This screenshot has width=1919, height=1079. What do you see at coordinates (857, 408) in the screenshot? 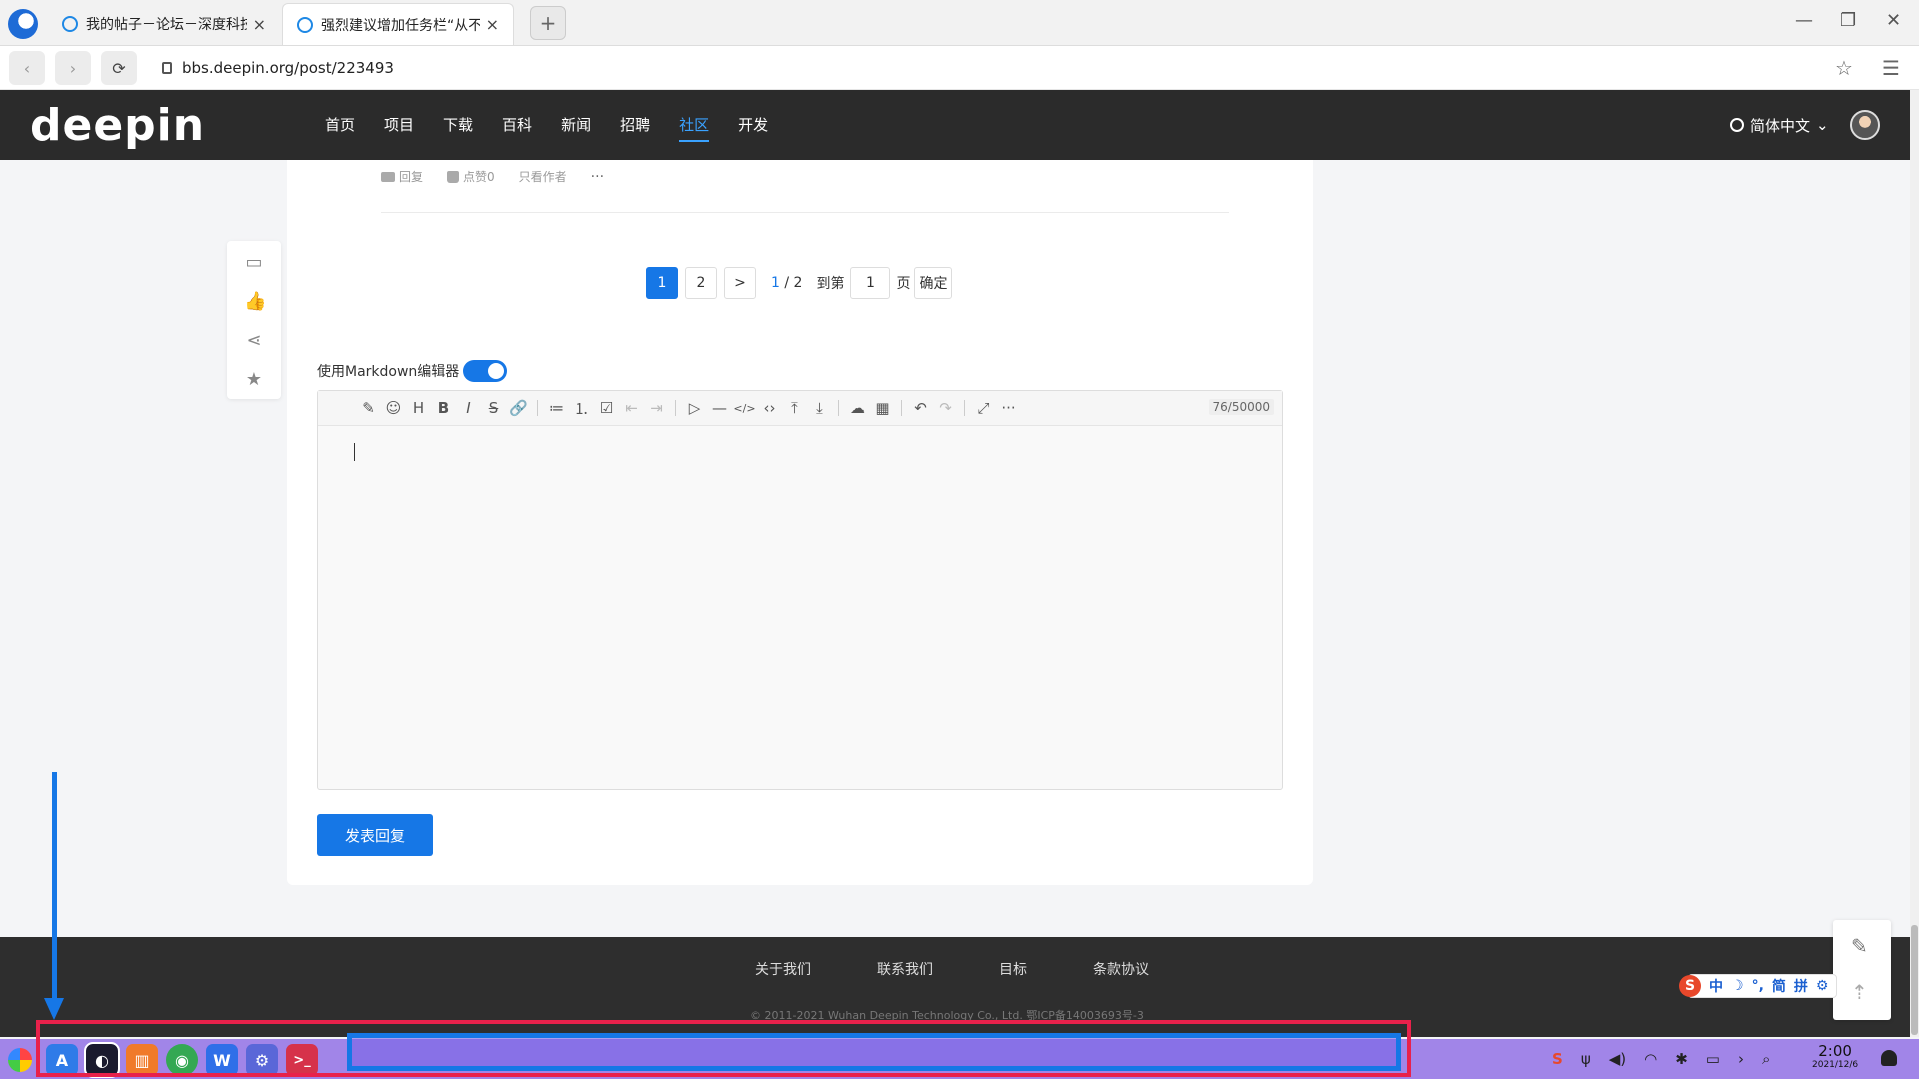
I see `upload-icon: ☁` at bounding box center [857, 408].